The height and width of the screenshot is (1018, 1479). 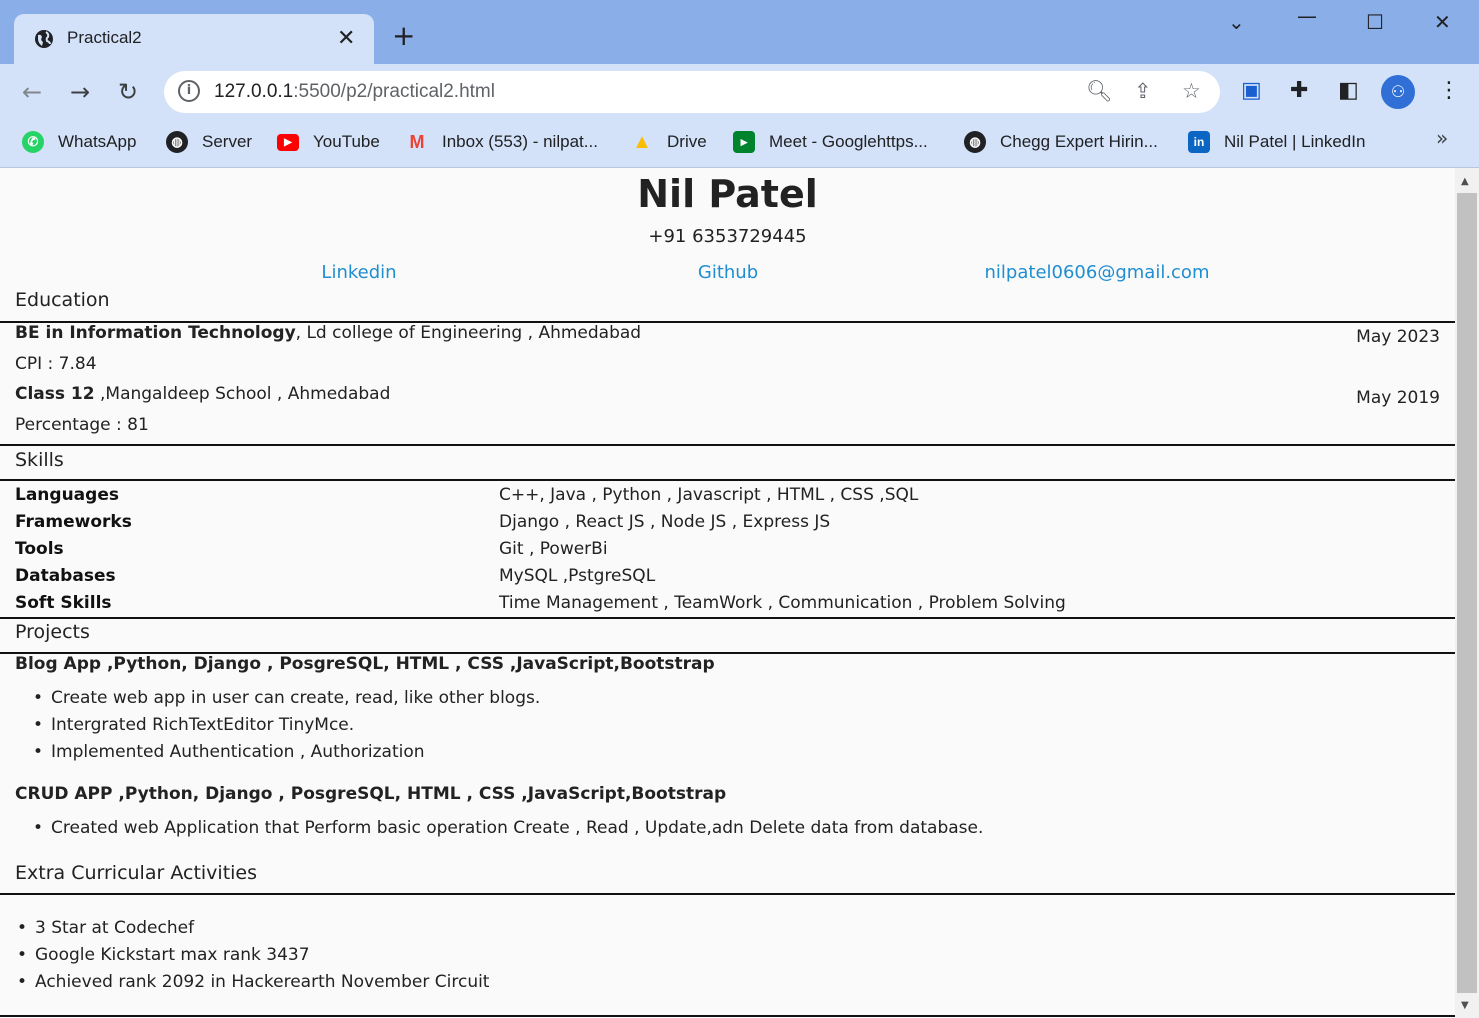 I want to click on activity-item: Google Kickstart max rank 3437, so click(x=163, y=955).